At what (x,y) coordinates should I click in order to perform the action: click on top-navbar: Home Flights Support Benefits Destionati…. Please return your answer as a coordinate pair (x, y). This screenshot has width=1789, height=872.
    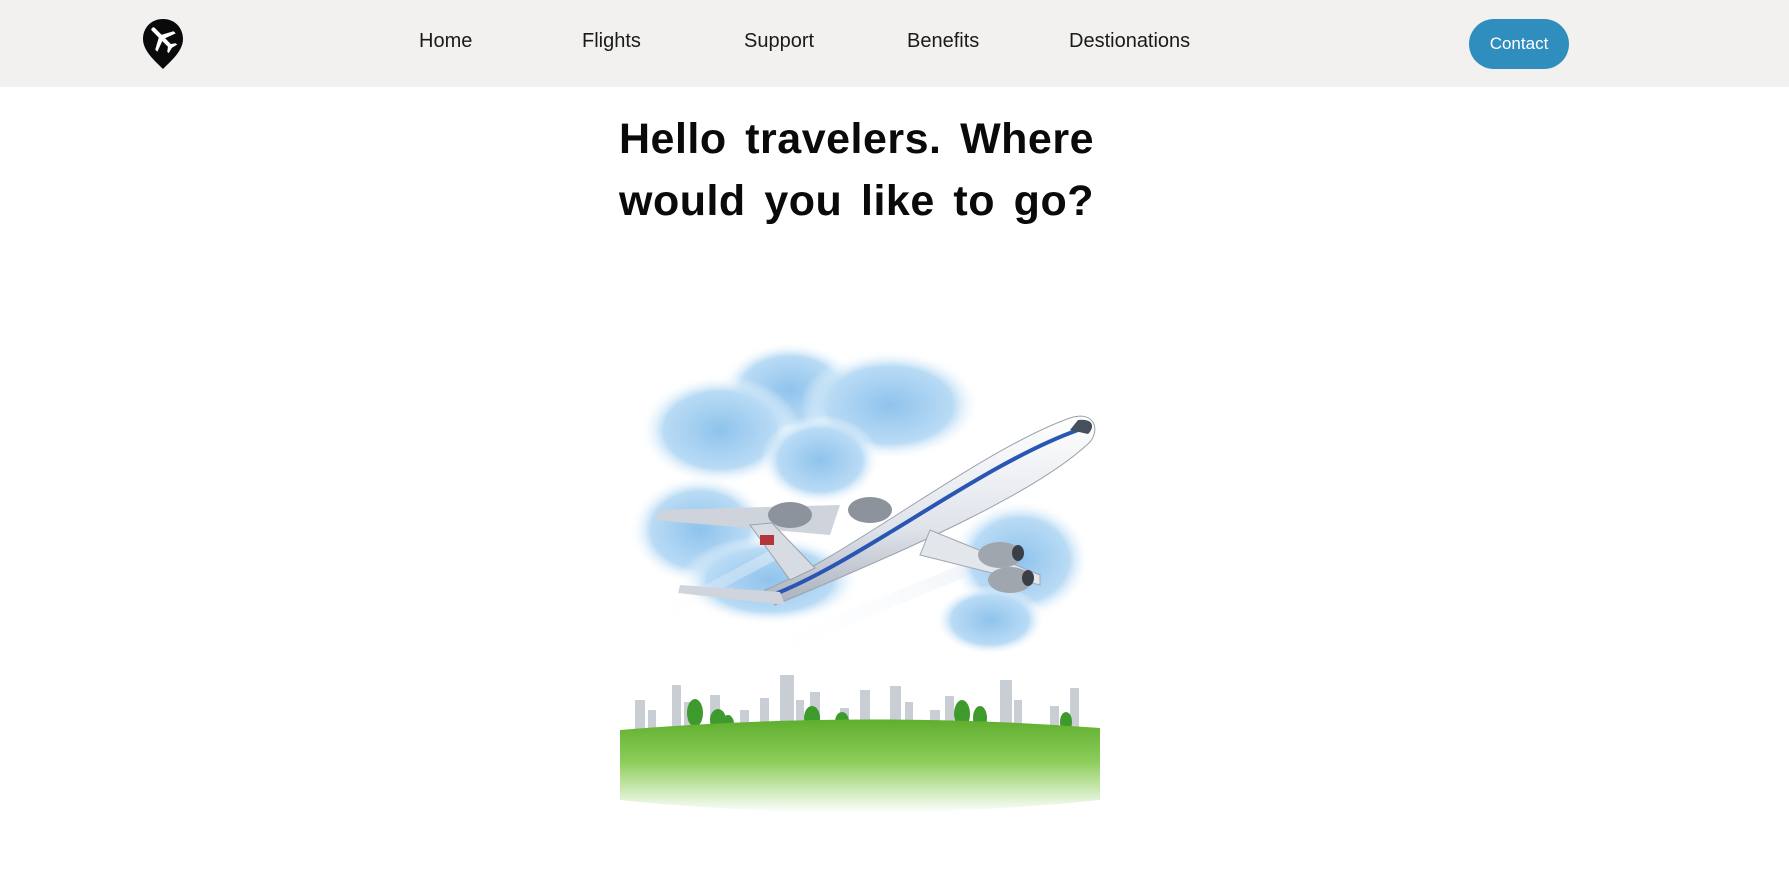
    Looking at the image, I should click on (894, 43).